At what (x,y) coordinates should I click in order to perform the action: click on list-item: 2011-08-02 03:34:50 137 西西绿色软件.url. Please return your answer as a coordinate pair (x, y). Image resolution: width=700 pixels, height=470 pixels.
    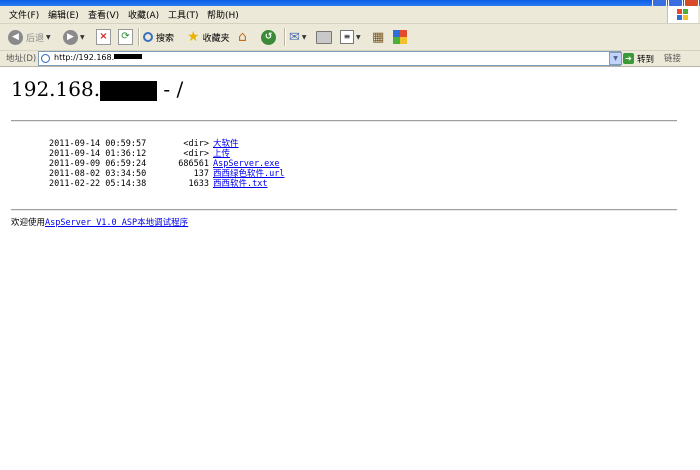
    Looking at the image, I should click on (166, 174).